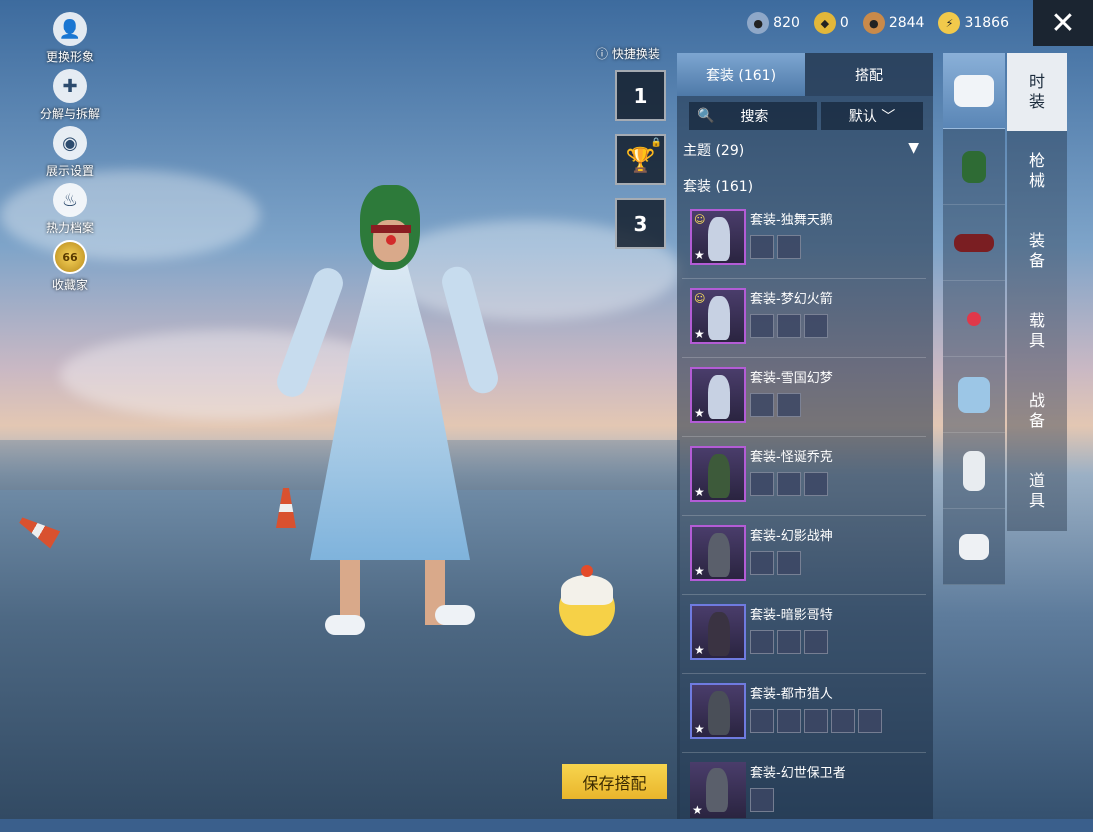 Image resolution: width=1093 pixels, height=832 pixels. Describe the element at coordinates (387, 415) in the screenshot. I see `player-character` at that location.